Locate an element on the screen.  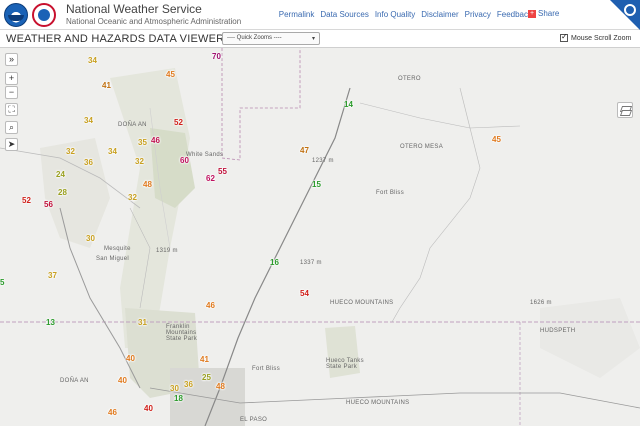
station-marker: 13 is located at coordinates (50, 322).